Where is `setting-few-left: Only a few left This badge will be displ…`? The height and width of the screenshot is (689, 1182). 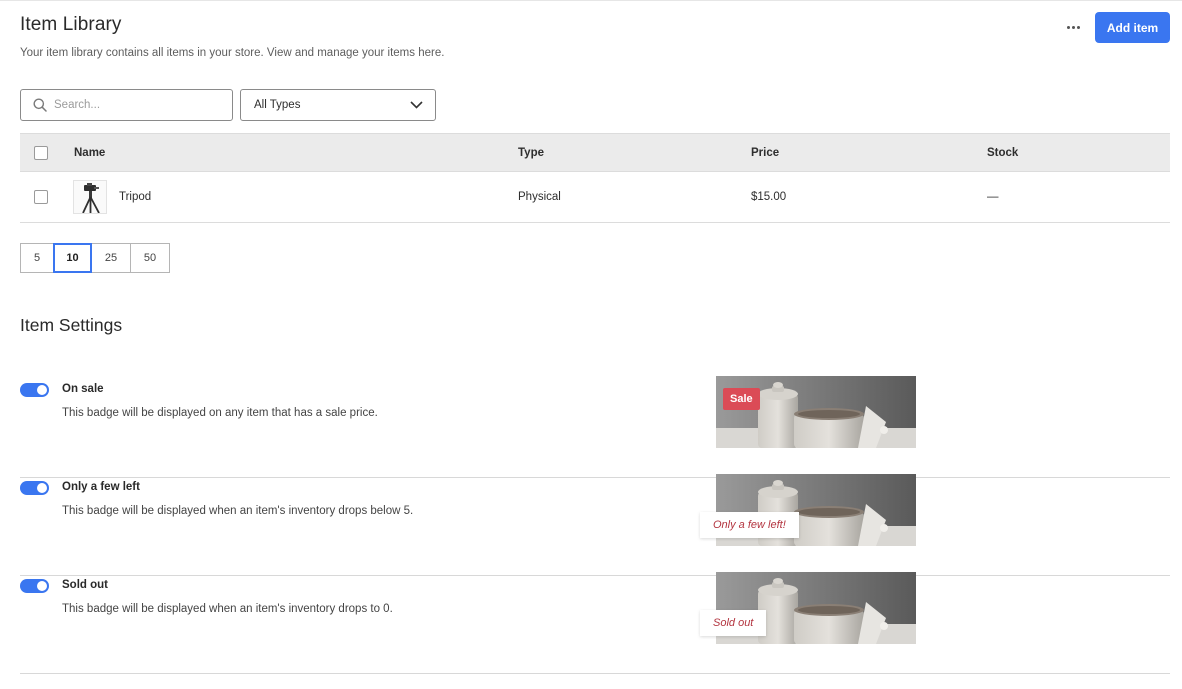
setting-few-left: Only a few left This badge will be displ… is located at coordinates (595, 525).